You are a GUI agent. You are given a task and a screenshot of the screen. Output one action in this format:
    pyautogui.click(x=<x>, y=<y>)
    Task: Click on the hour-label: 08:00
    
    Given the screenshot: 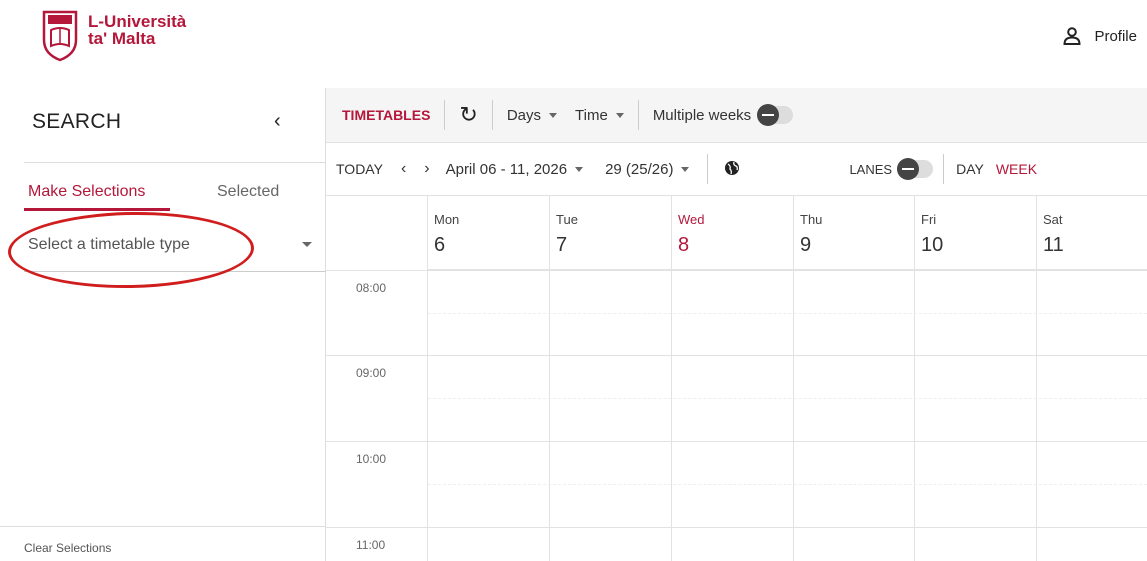 What is the action you would take?
    pyautogui.click(x=371, y=288)
    